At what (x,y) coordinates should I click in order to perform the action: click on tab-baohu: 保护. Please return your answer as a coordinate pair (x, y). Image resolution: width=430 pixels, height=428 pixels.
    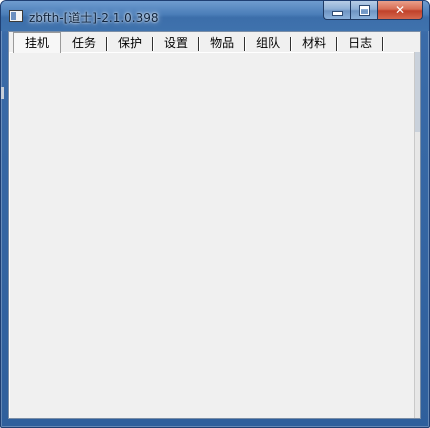
    Looking at the image, I should click on (130, 43).